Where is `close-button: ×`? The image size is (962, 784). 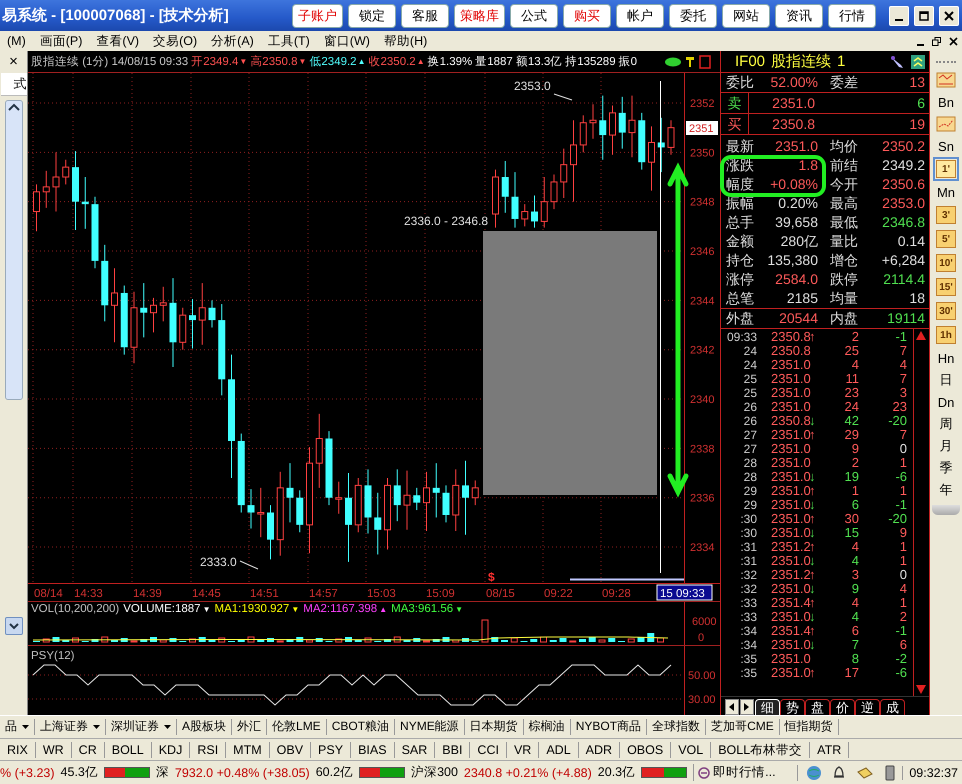
close-button: × is located at coordinates (14, 62).